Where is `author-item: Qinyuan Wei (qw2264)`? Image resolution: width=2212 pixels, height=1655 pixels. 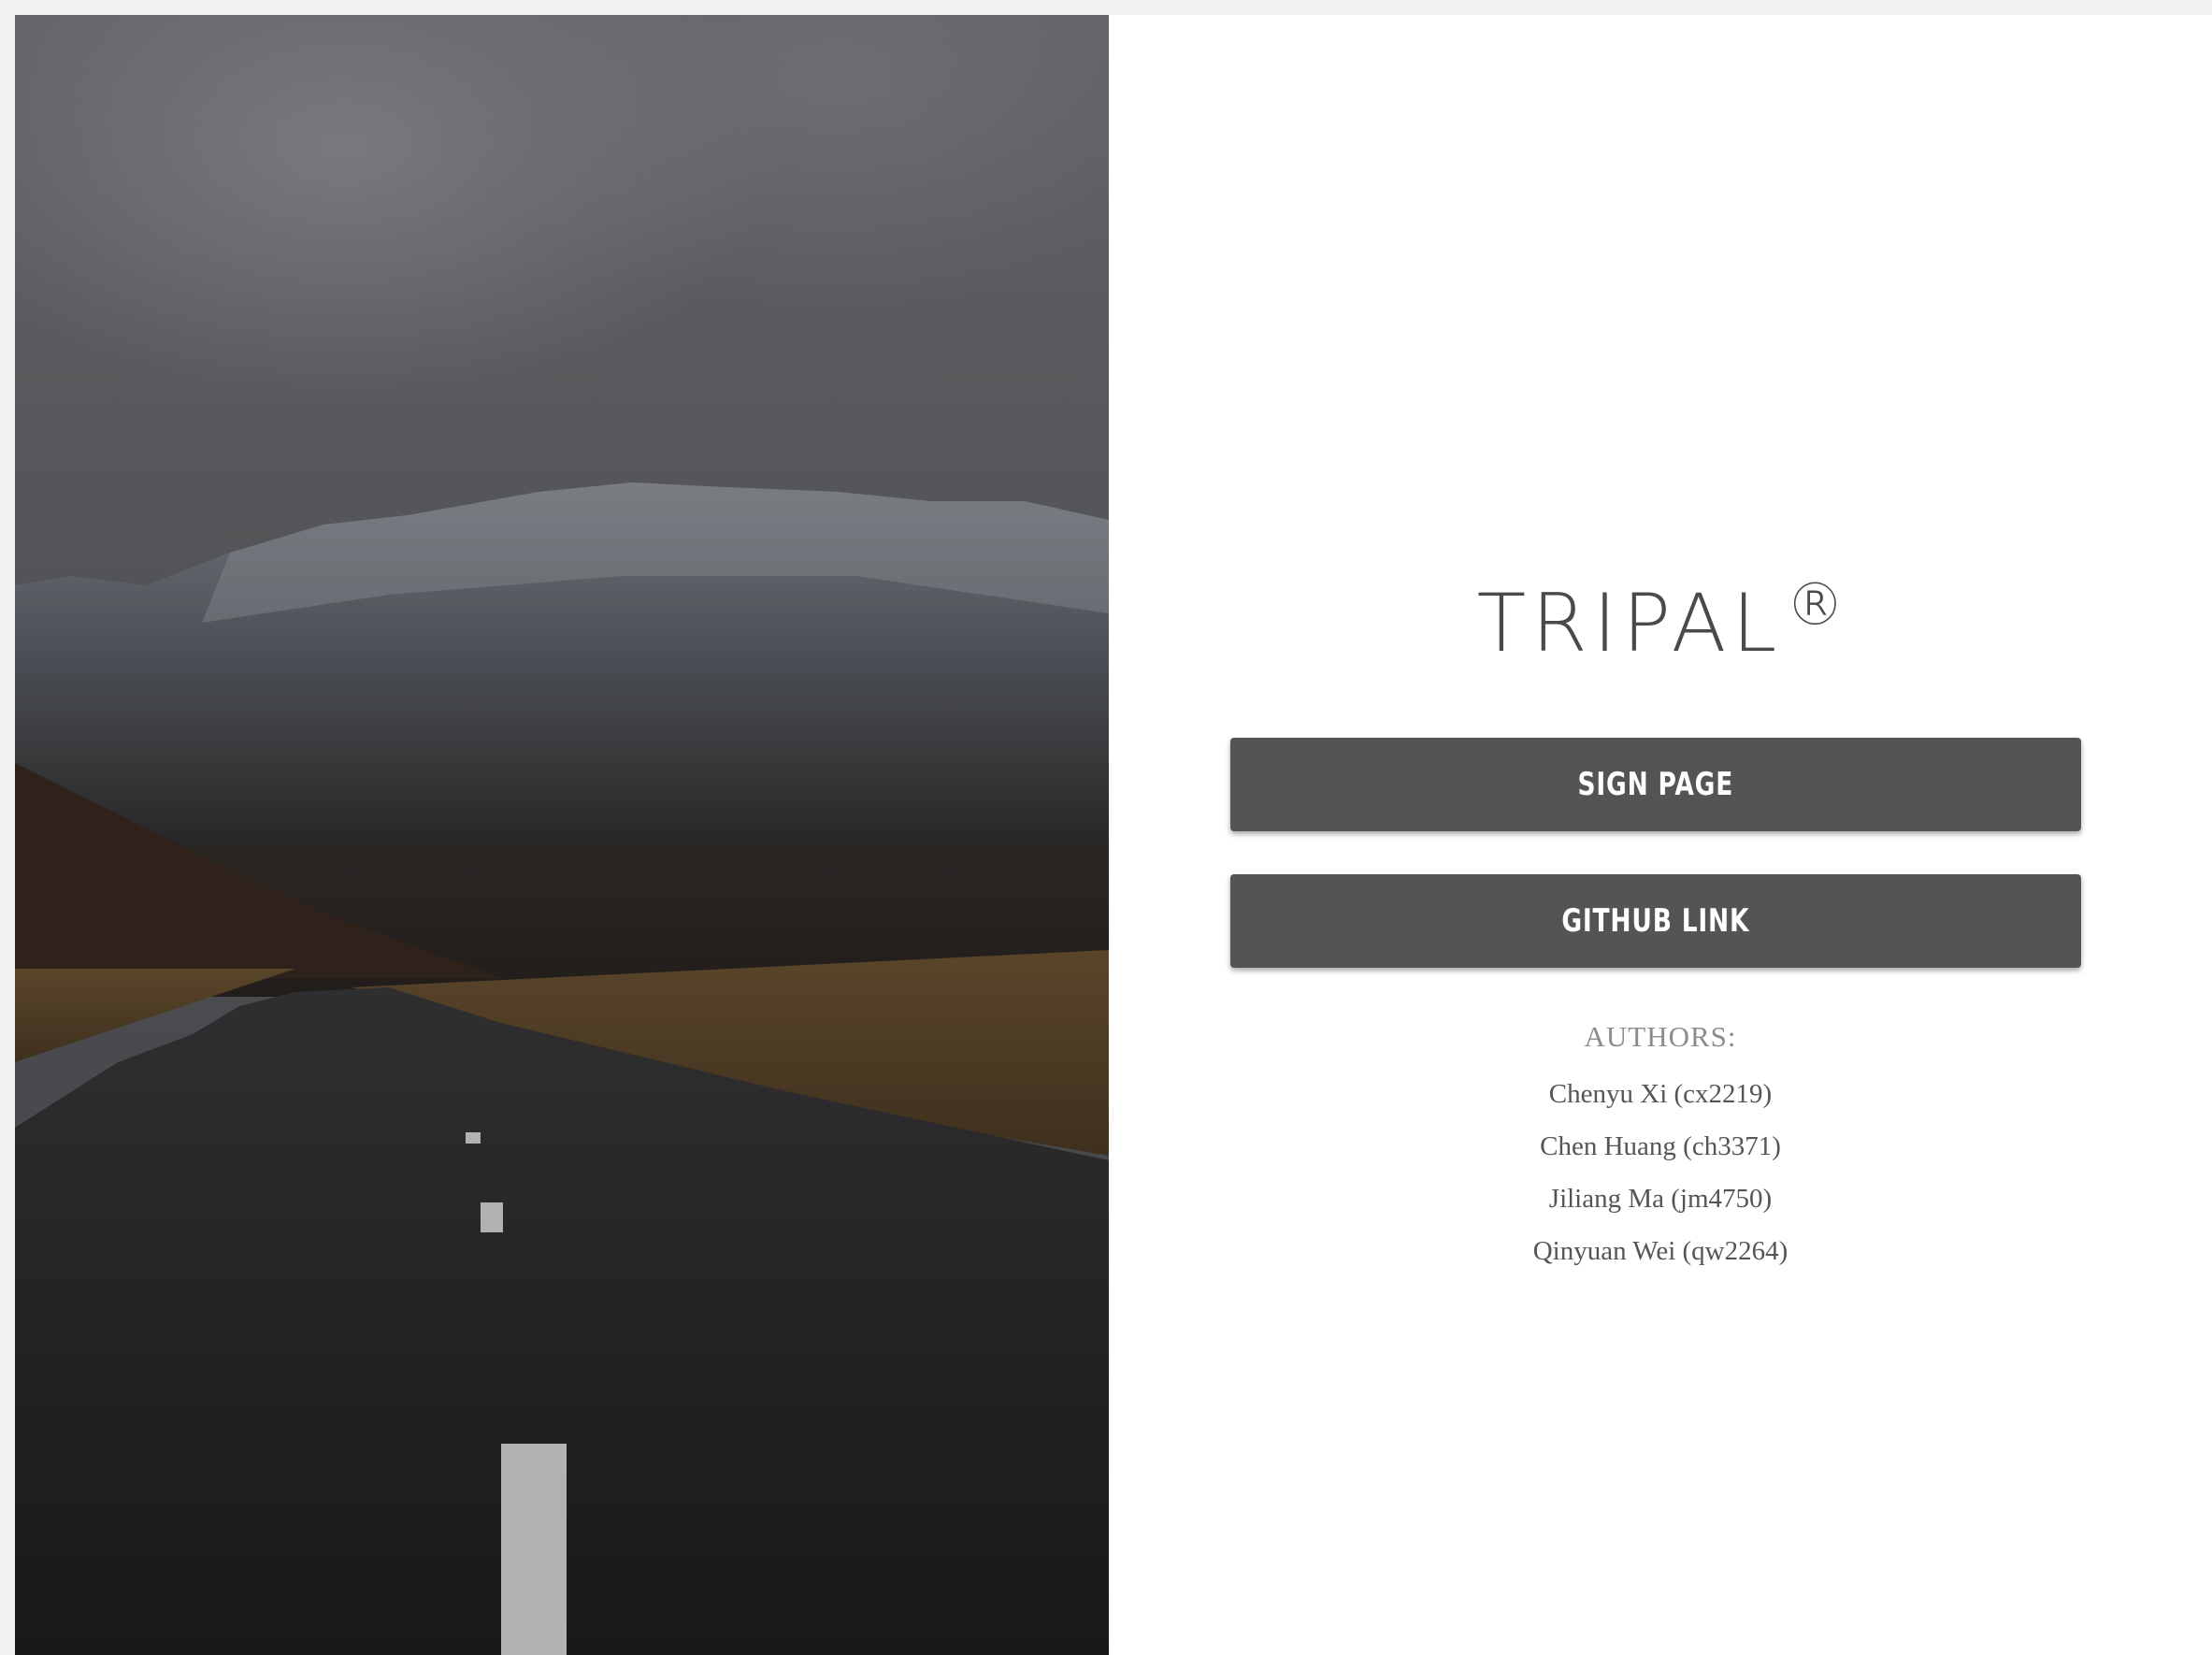 author-item: Qinyuan Wei (qw2264) is located at coordinates (1660, 1251).